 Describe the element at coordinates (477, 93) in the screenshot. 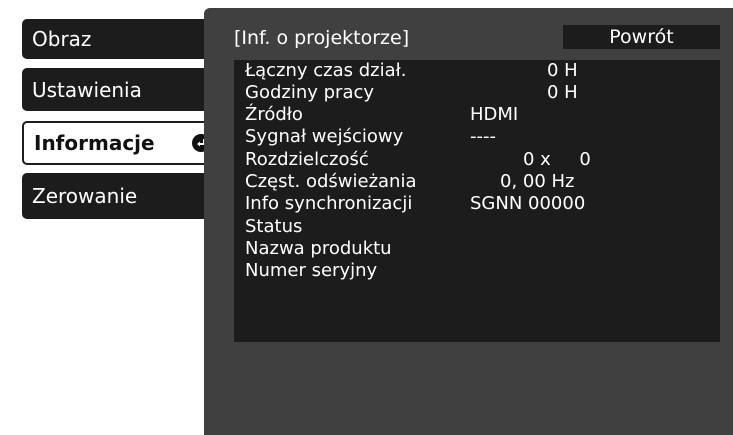

I see `list-item: Godziny pracy 0 H` at that location.